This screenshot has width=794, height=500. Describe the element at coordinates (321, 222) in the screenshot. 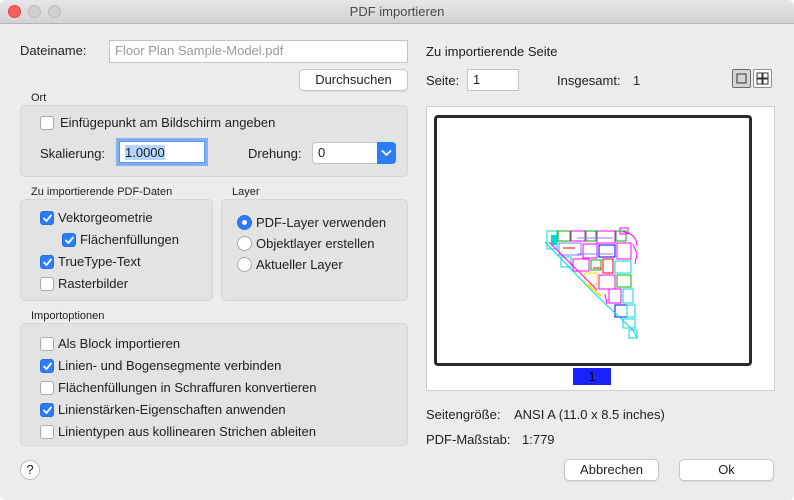

I see `use-pdf-layers-label: PDF-Layer verwenden` at that location.